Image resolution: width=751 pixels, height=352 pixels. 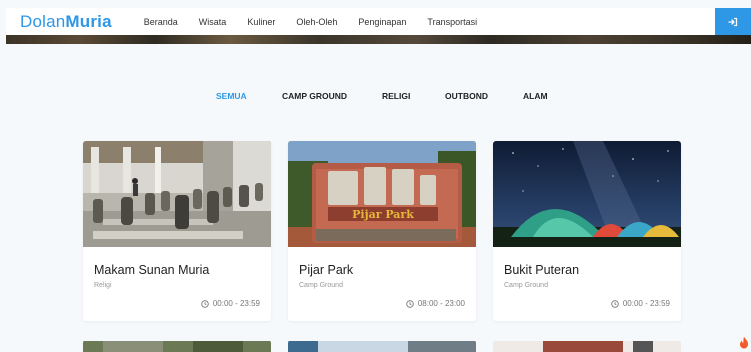 I want to click on login-button, so click(x=733, y=21).